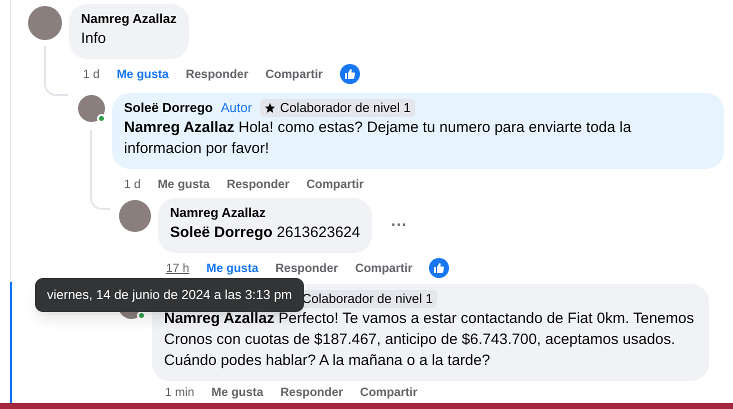 The image size is (733, 409). What do you see at coordinates (378, 138) in the screenshot?
I see `comment-text: Namreg Azallaz Hola! como estas? Dejame tu numero para enviarte toda la informacion por favor!` at bounding box center [378, 138].